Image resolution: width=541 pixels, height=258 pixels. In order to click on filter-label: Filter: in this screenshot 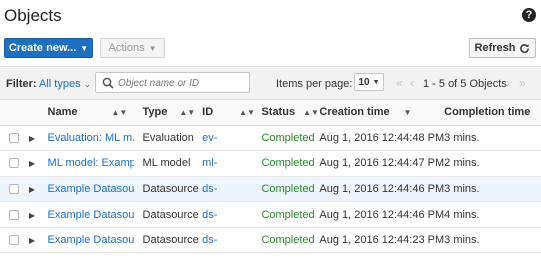, I will do `click(21, 84)`.